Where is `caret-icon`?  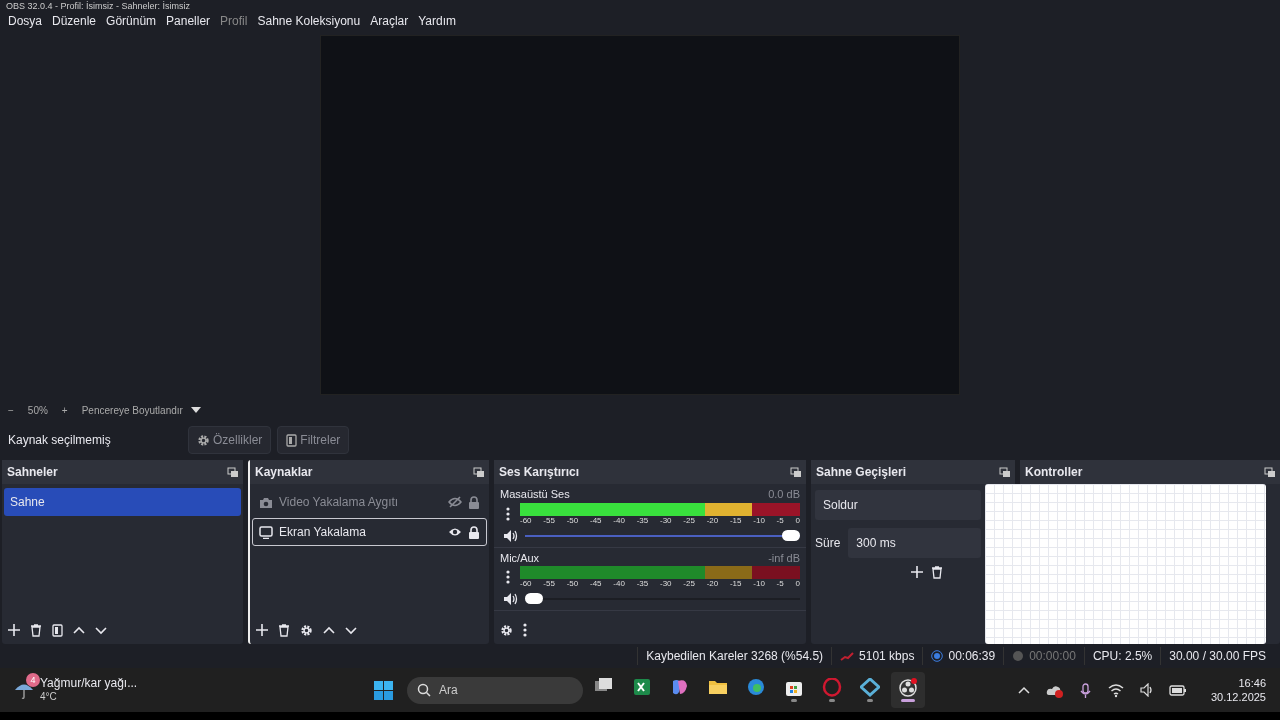
caret-icon is located at coordinates (195, 410).